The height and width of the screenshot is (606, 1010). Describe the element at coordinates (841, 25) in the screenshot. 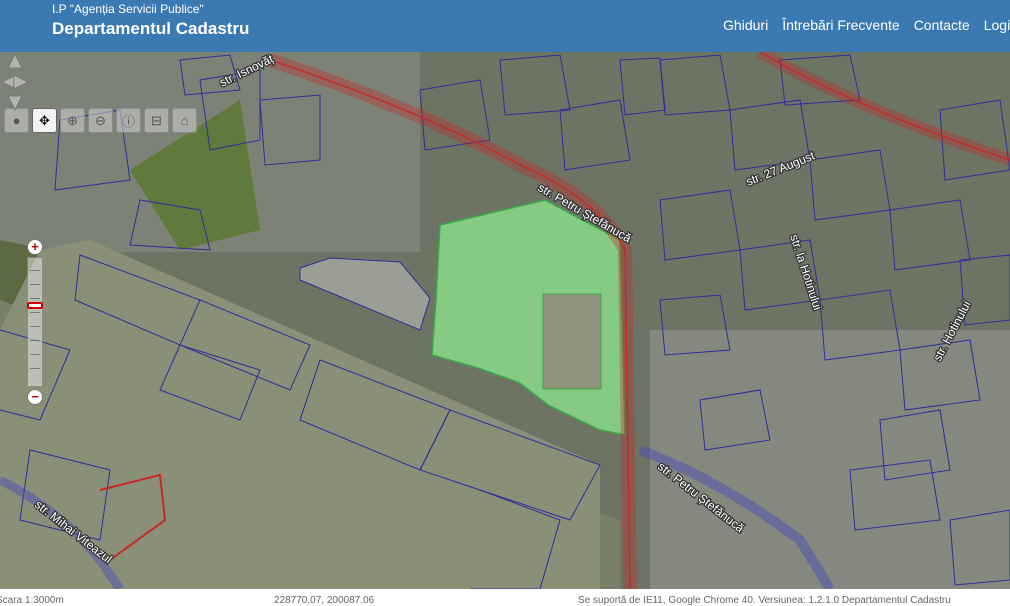

I see `nav-faq: Întrebări Frecvente` at that location.